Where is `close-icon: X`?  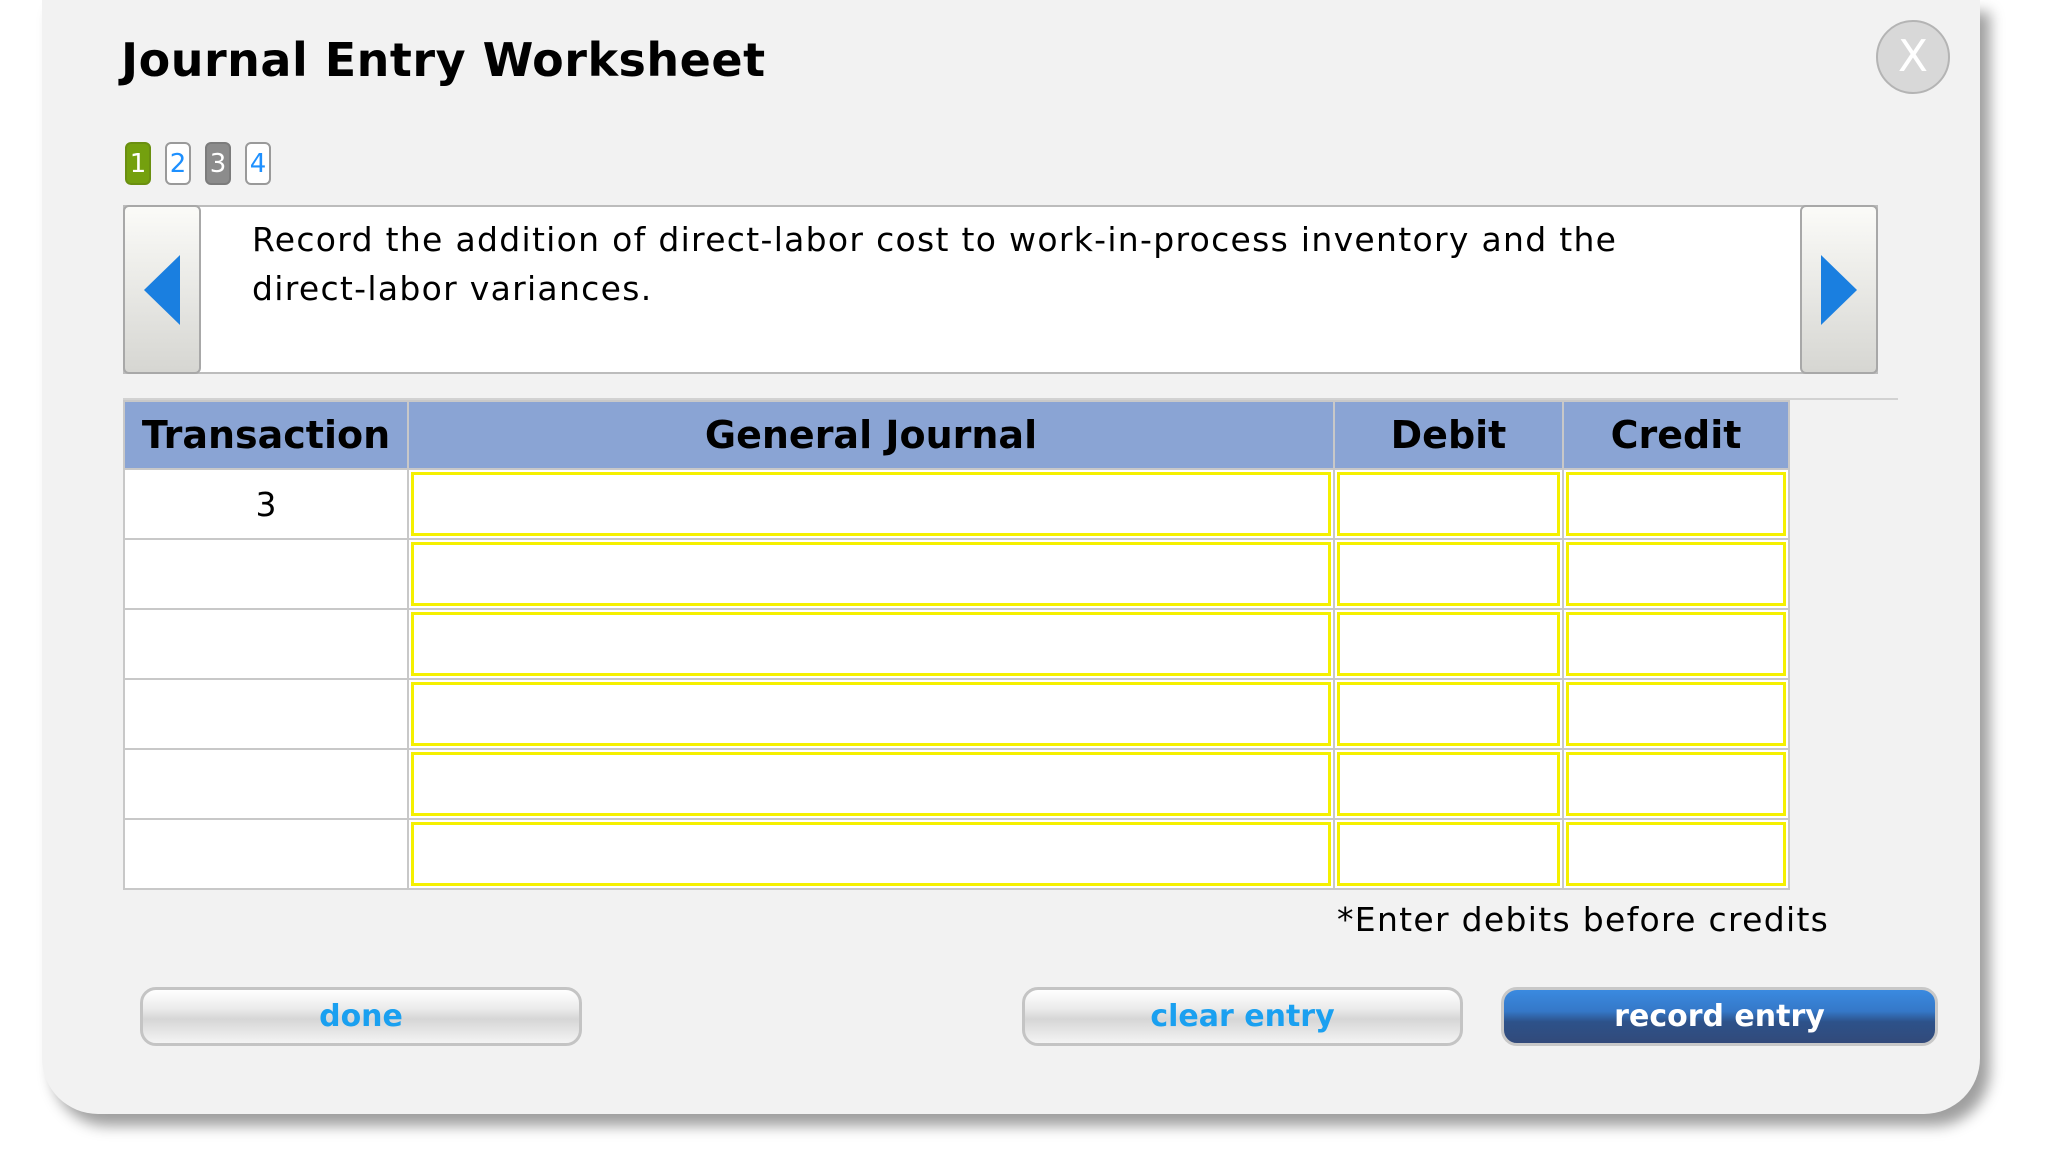
close-icon: X is located at coordinates (1913, 56).